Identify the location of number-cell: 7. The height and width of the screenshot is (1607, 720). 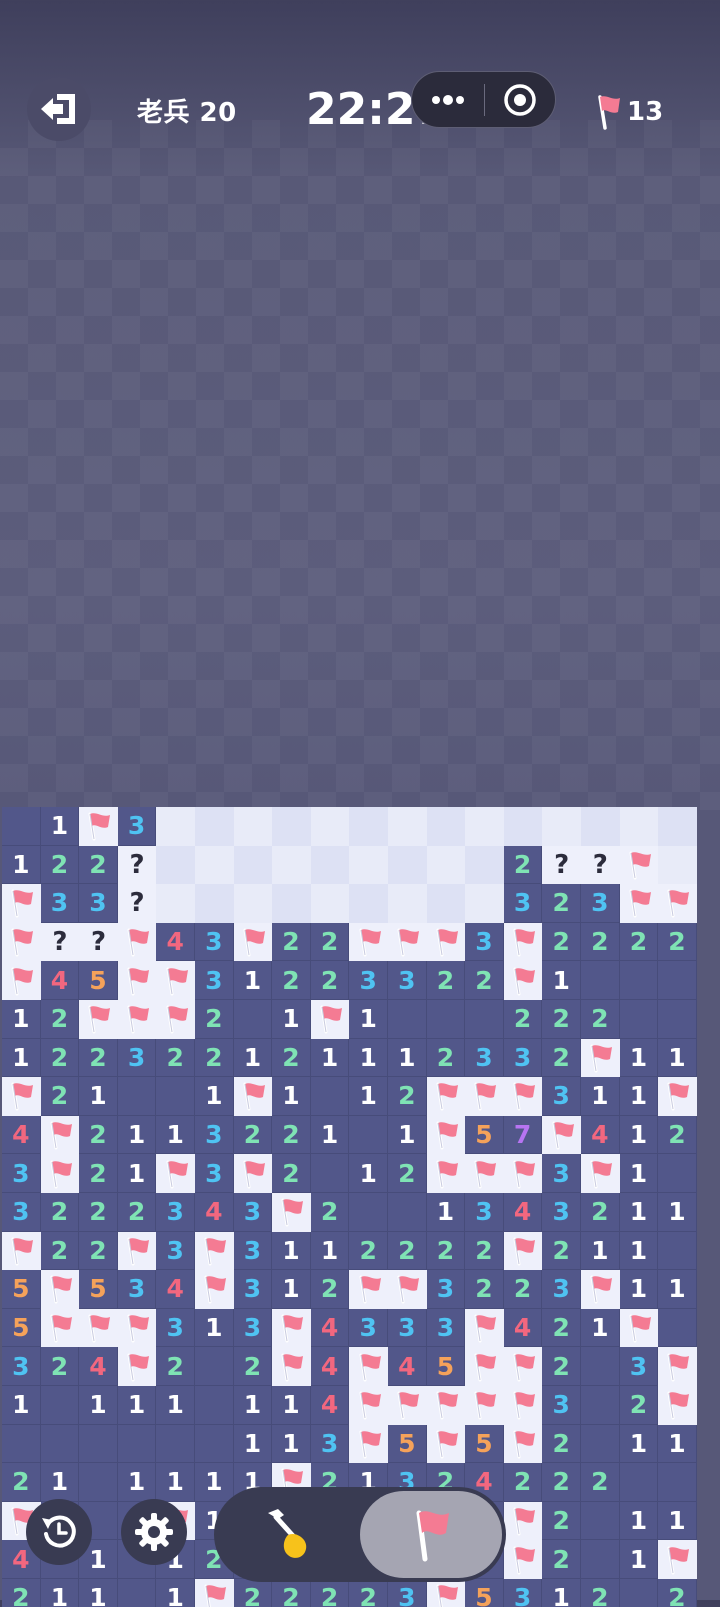
(523, 1135).